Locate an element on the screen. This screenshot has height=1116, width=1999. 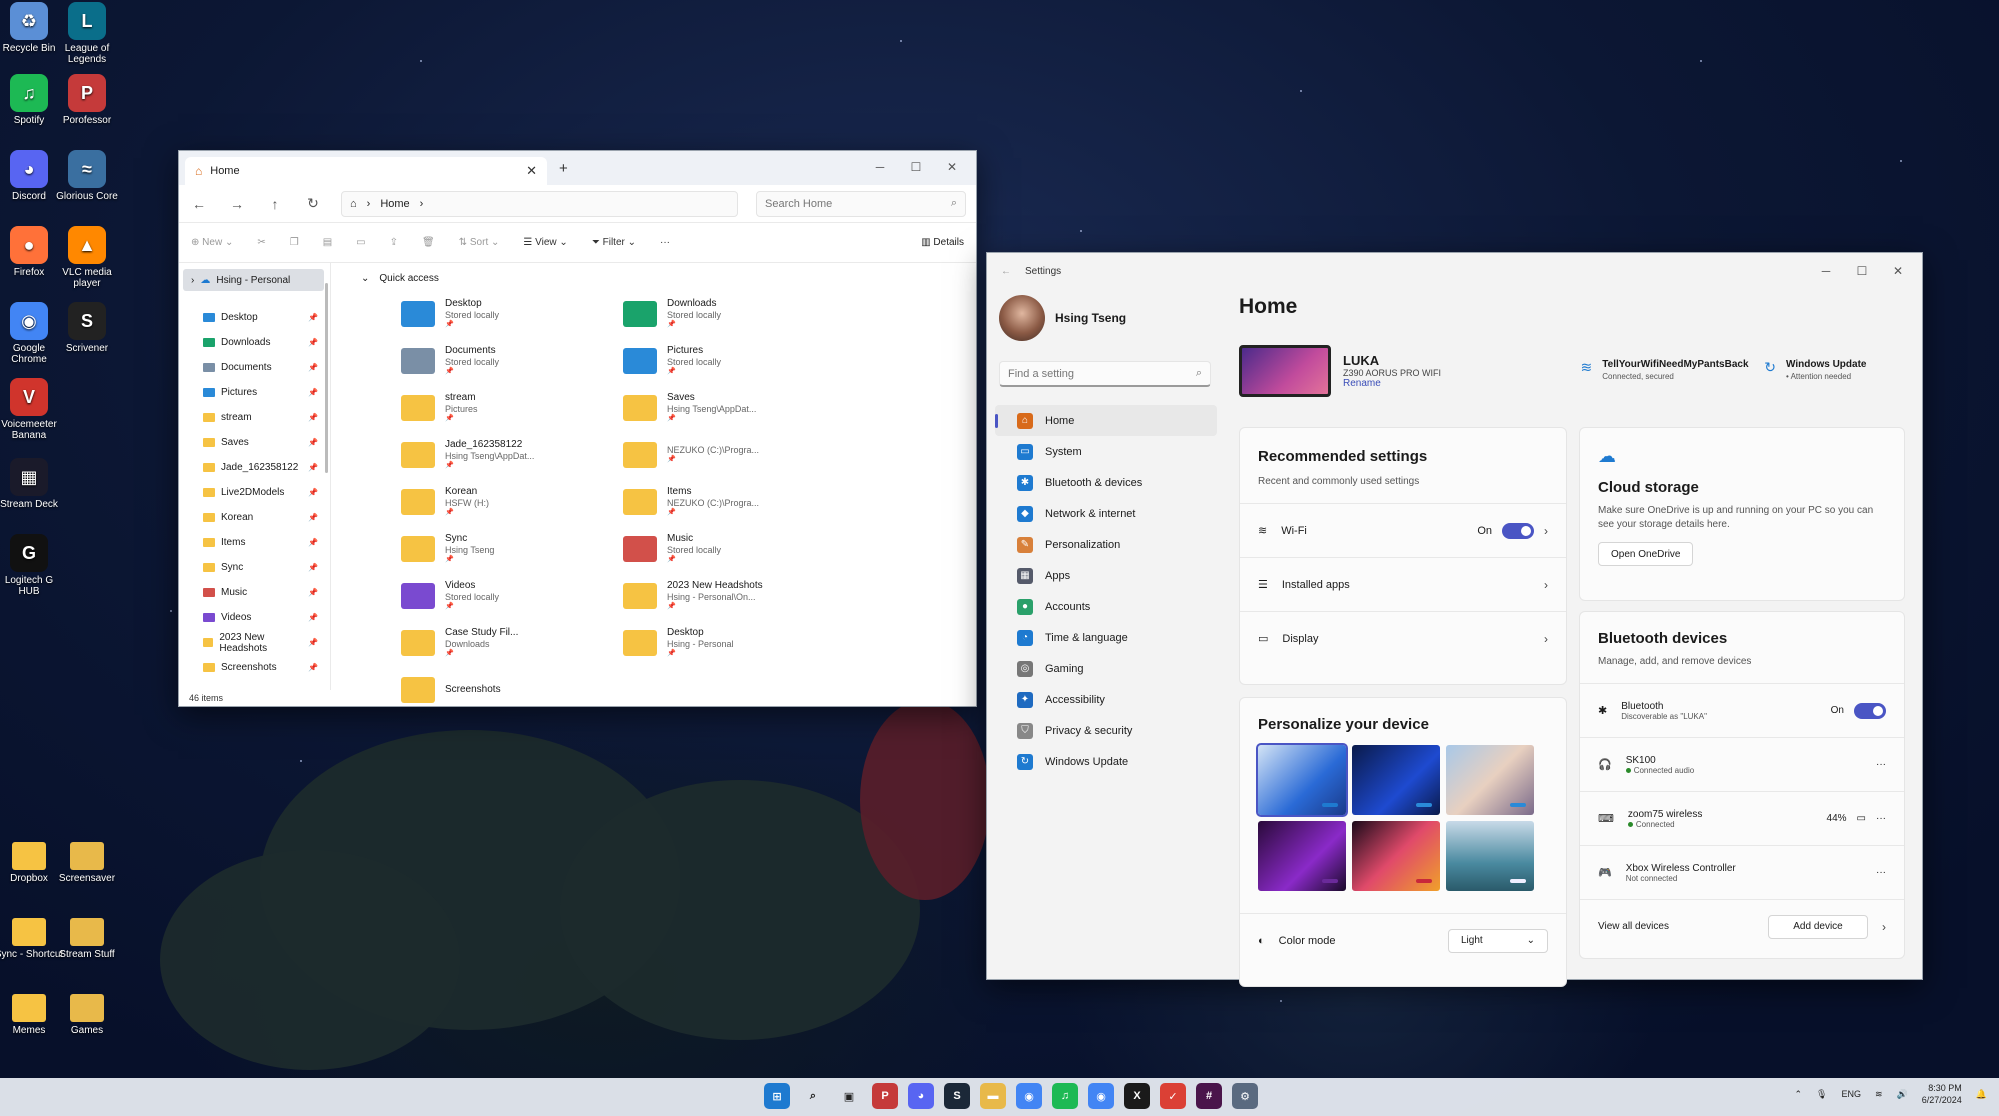
cut-icon: ✂ is located at coordinates (261, 242).